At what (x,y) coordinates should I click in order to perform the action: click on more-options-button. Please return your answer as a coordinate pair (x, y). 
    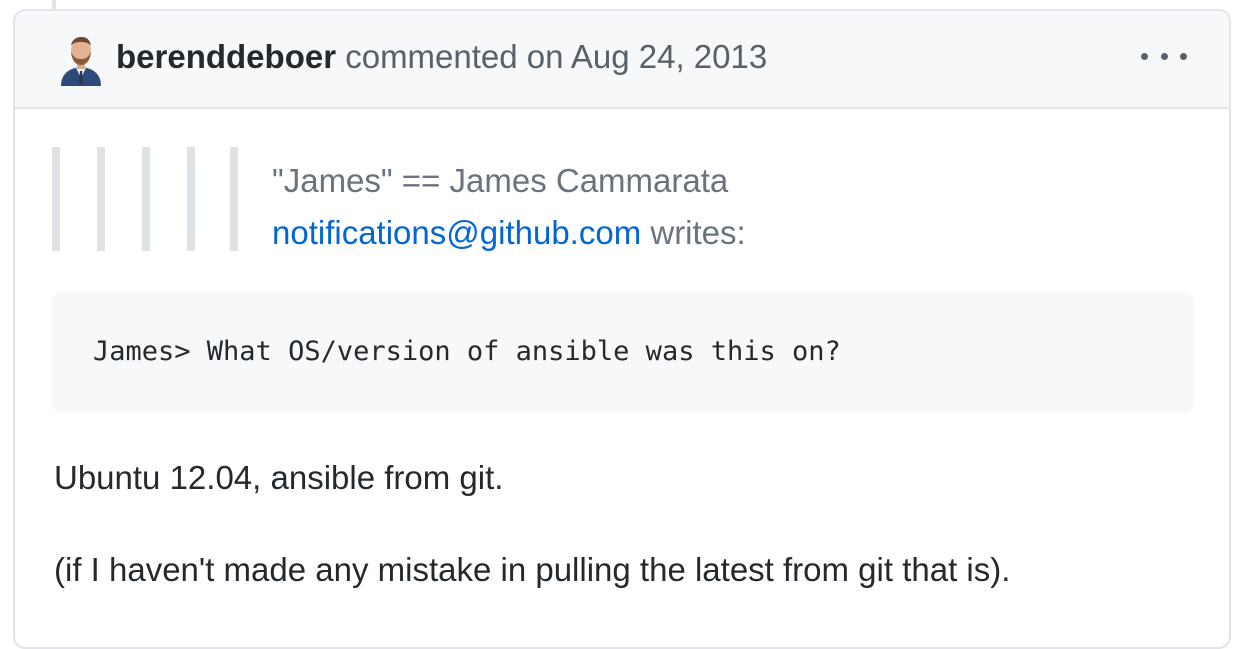
    Looking at the image, I should click on (1164, 56).